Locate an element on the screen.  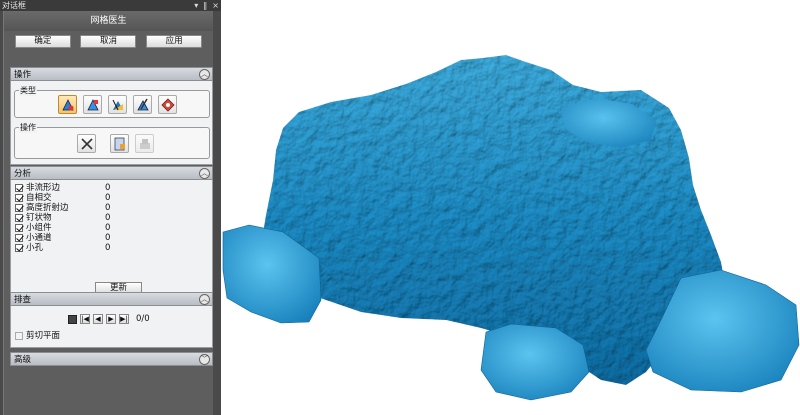
advanced-section-title: 高级 is located at coordinates (23, 360).